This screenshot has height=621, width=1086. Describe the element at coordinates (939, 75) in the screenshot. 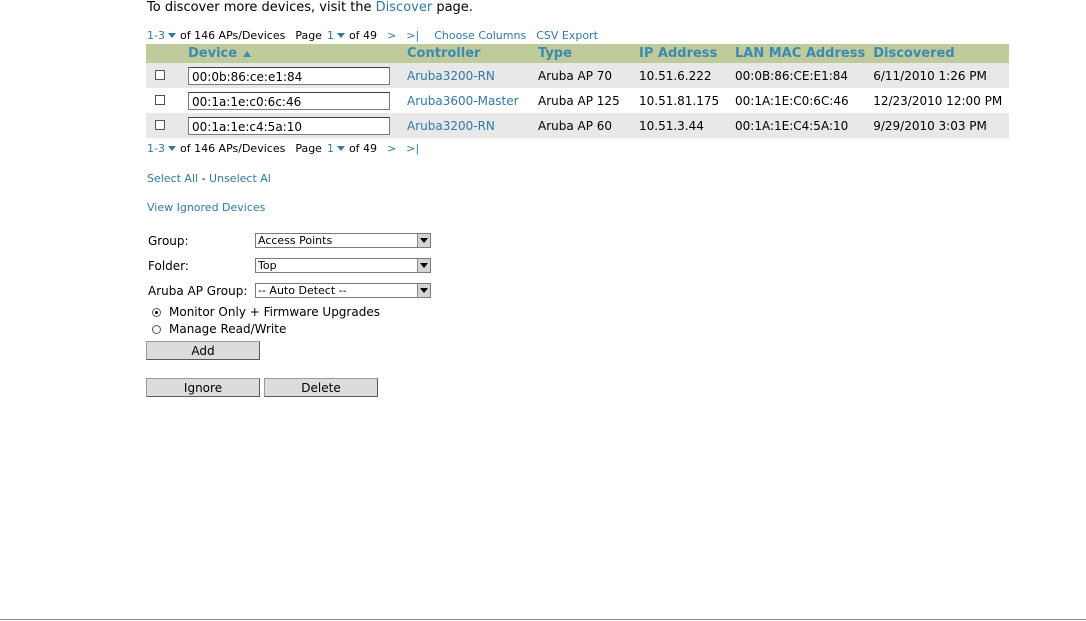

I see `discovered-cell: 6/11/2010 1:26 PM` at that location.